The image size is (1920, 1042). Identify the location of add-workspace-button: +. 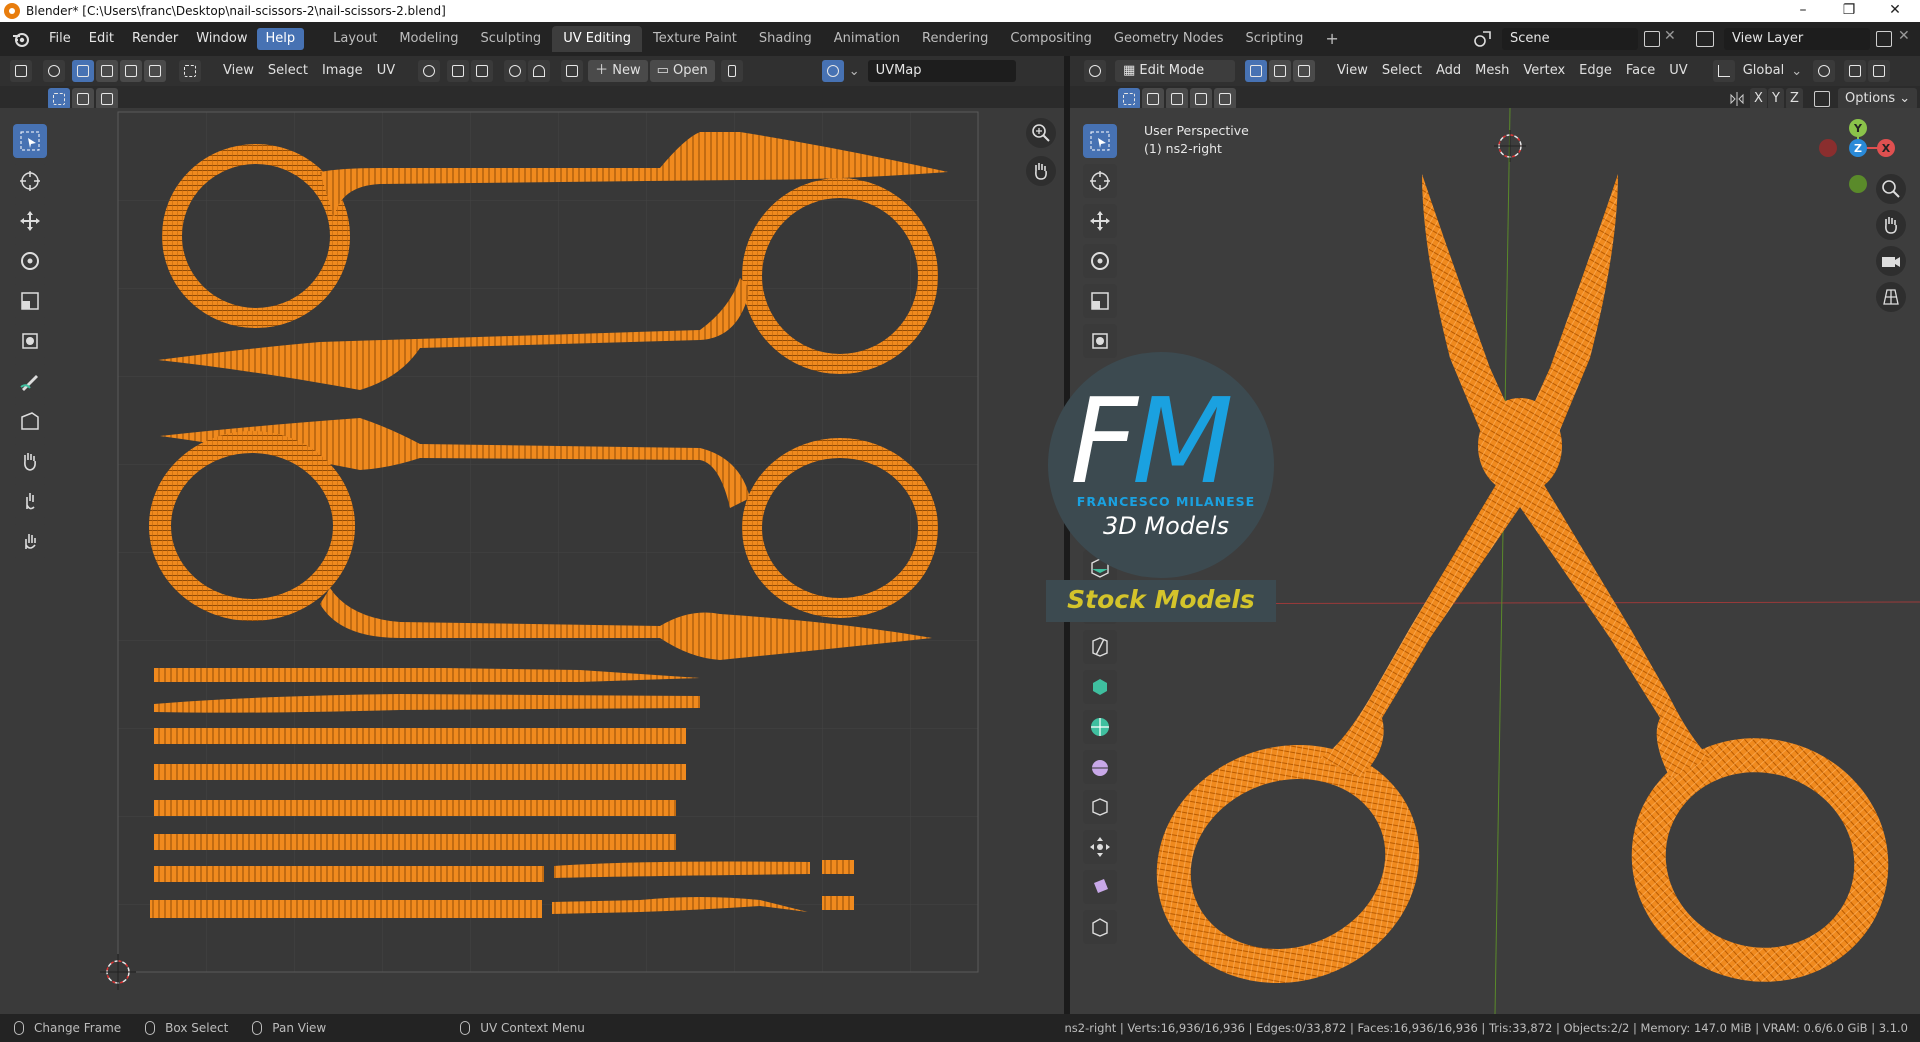
(1331, 39).